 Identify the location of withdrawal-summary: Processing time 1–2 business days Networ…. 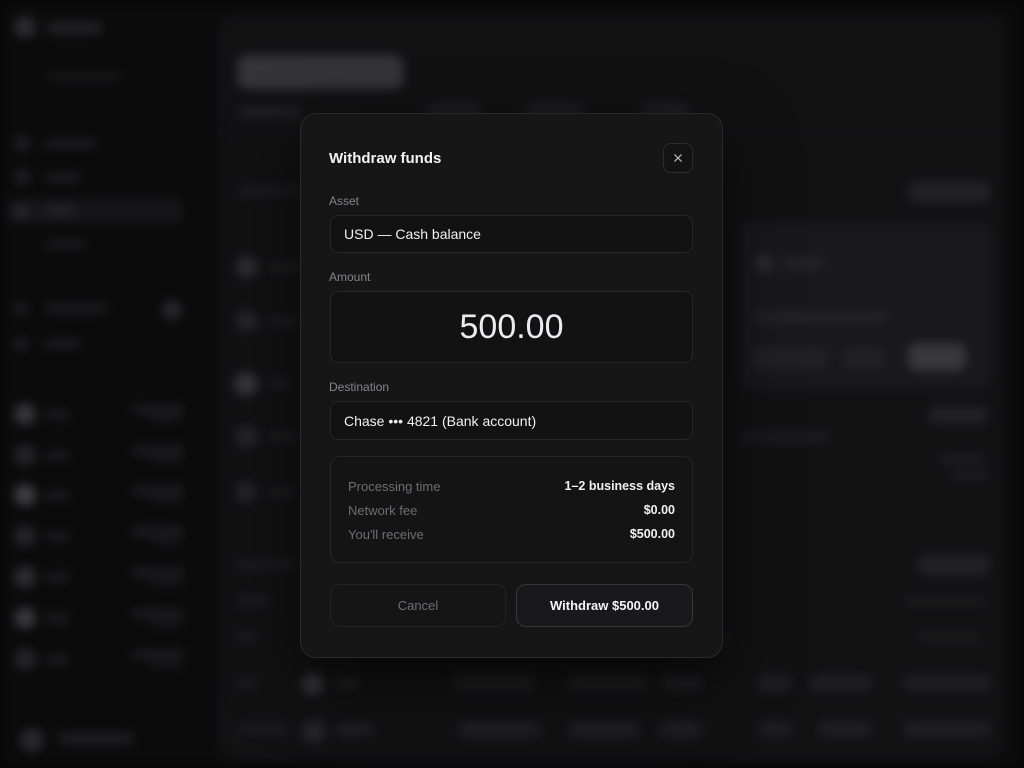
(511, 509).